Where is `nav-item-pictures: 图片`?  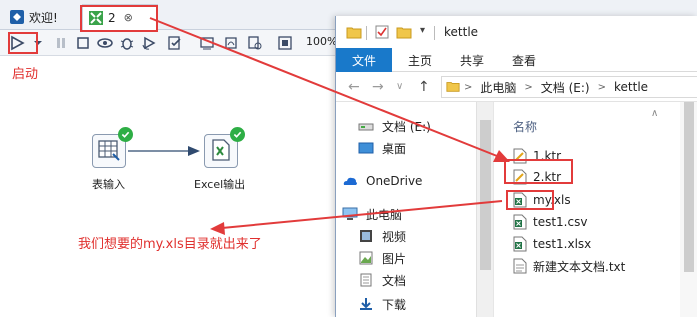 nav-item-pictures: 图片 is located at coordinates (382, 258).